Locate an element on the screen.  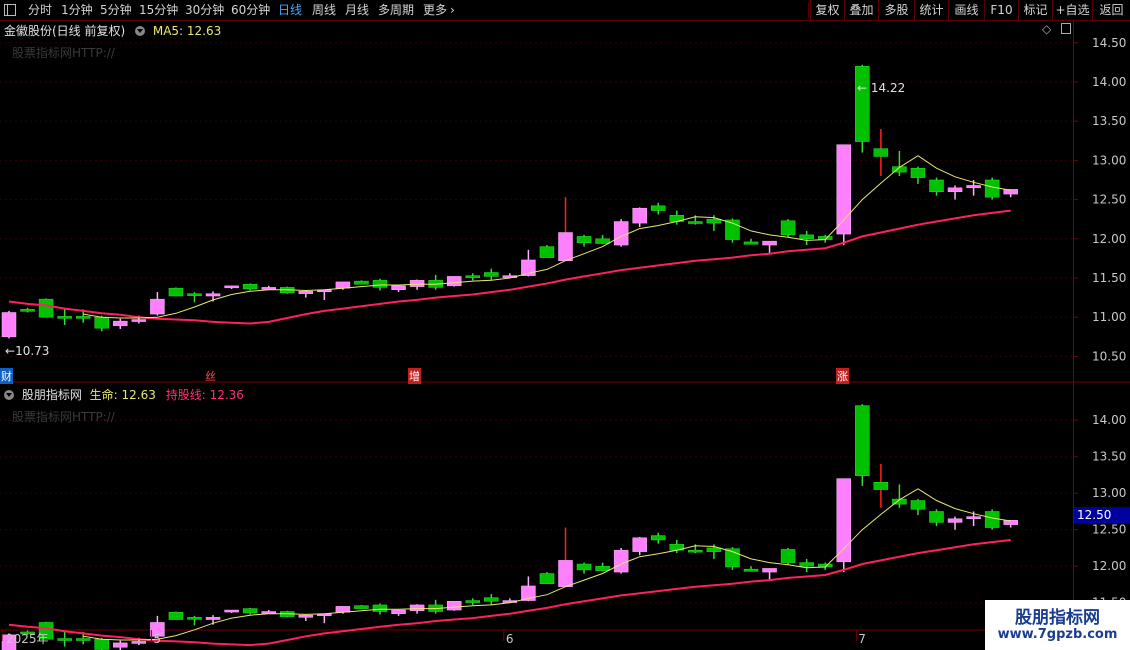
upper-axis-label: 10.50 is located at coordinates (1109, 356).